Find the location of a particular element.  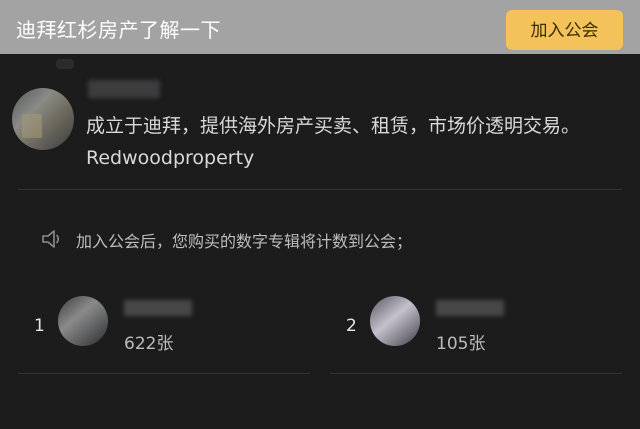

member-count: 622张 is located at coordinates (149, 344).